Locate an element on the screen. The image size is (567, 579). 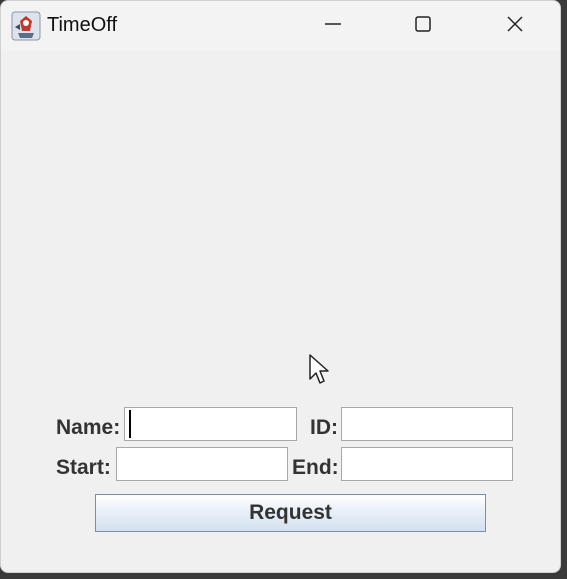
name-label: Name: is located at coordinates (88, 427).